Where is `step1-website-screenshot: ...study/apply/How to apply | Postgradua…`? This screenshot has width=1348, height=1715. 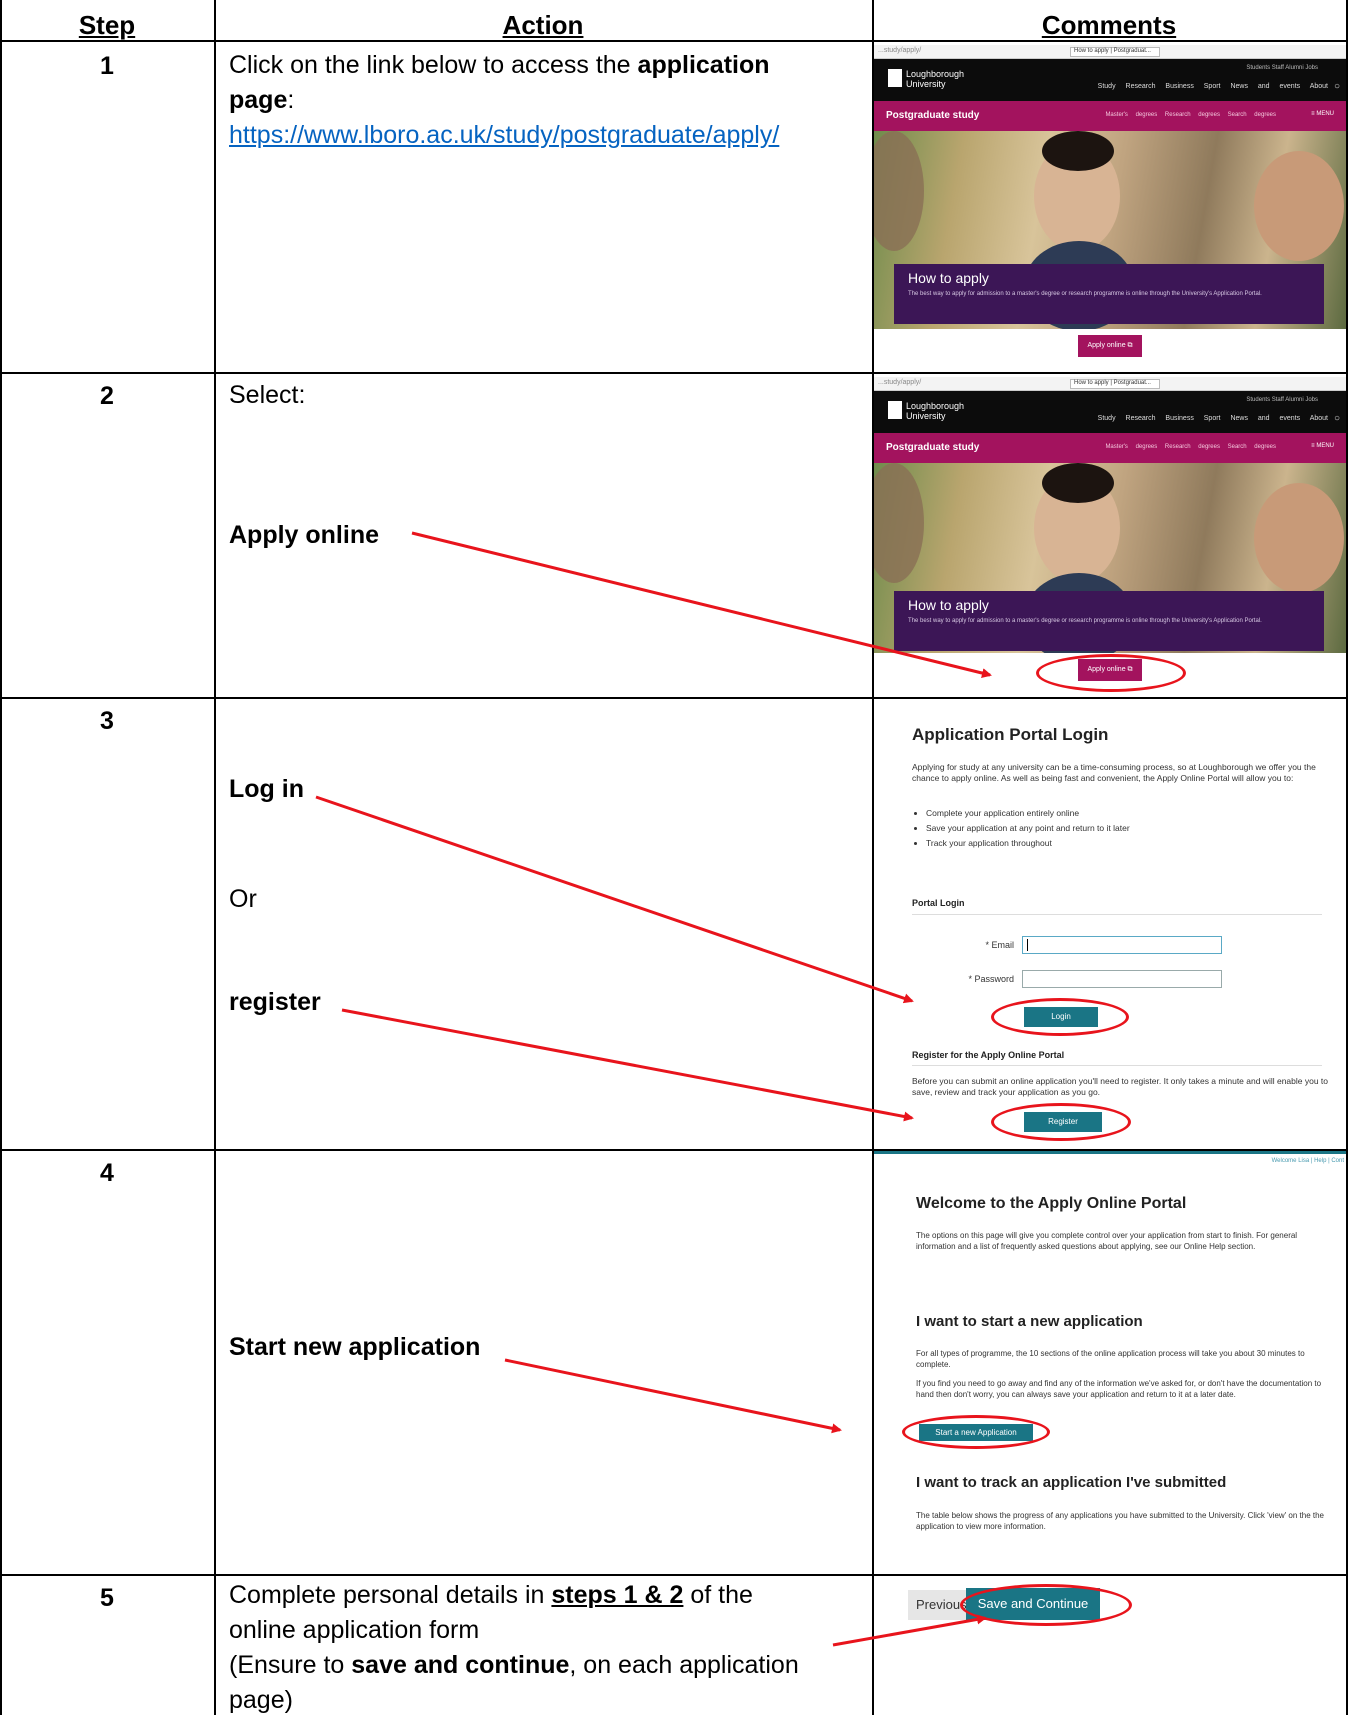
step1-website-screenshot: ...study/apply/How to apply | Postgradua… is located at coordinates (1110, 206).